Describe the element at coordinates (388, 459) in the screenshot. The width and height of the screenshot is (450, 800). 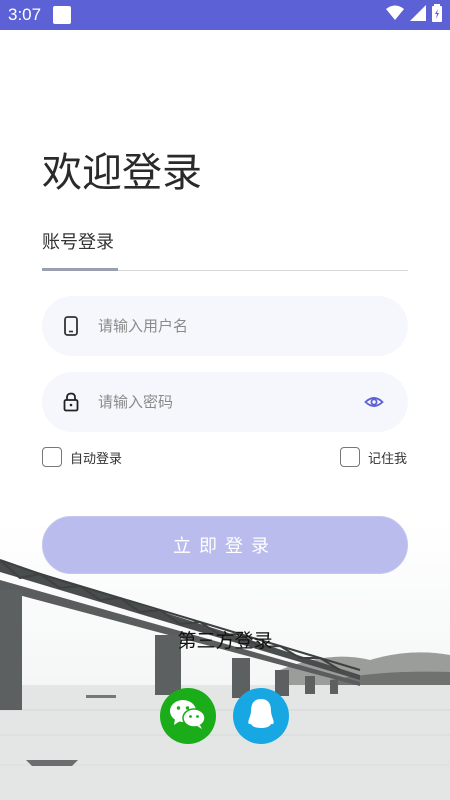
I see `remember-me-label: 记住我` at that location.